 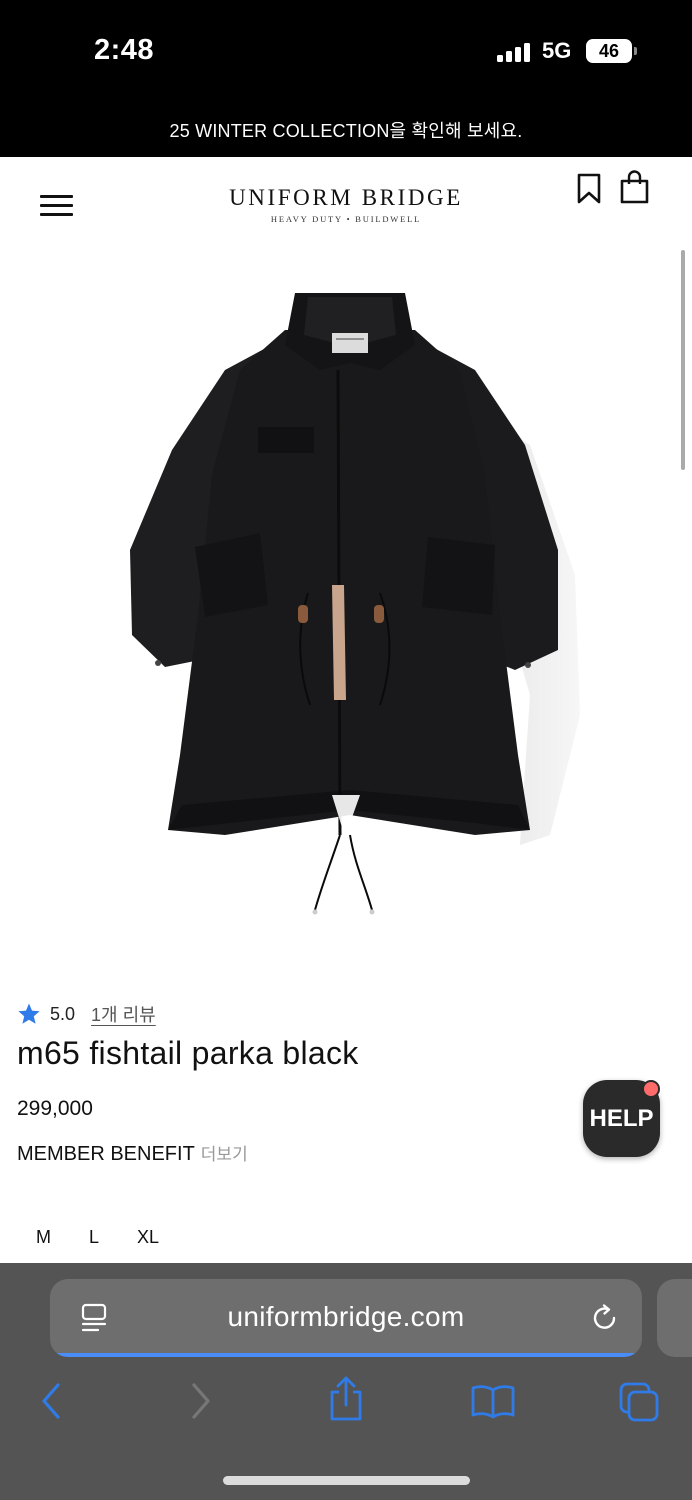 I want to click on share-icon, so click(x=346, y=1399).